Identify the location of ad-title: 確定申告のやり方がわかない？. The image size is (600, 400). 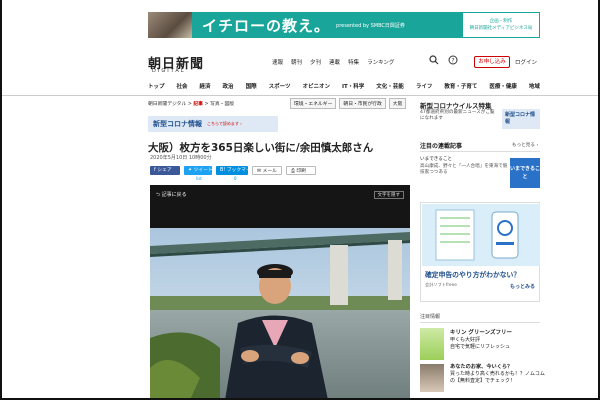
(473, 275).